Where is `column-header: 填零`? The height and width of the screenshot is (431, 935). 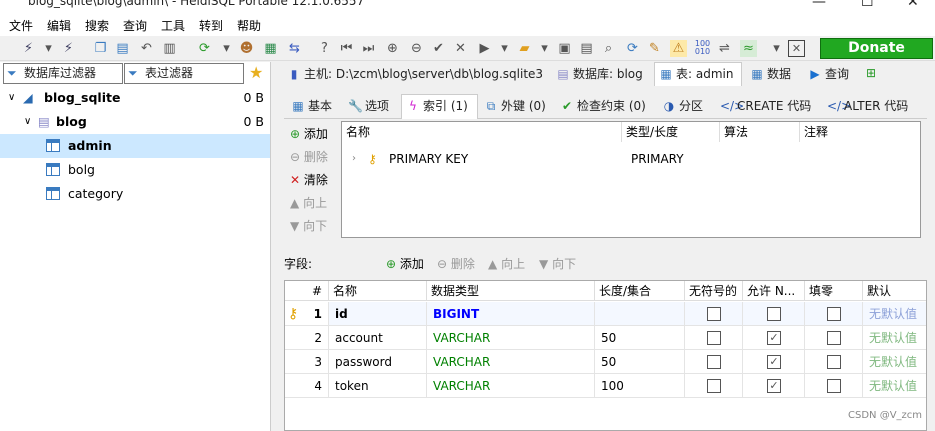
column-header: 填零 is located at coordinates (834, 291).